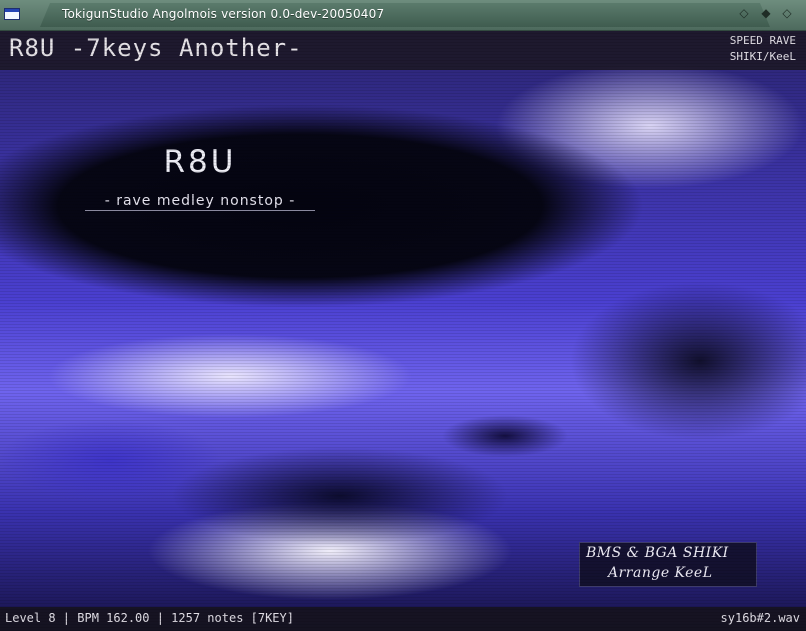  What do you see at coordinates (149, 618) in the screenshot?
I see `chart-info: Level 8 | BPM 162.00 | 1257 notes [7KEY]` at bounding box center [149, 618].